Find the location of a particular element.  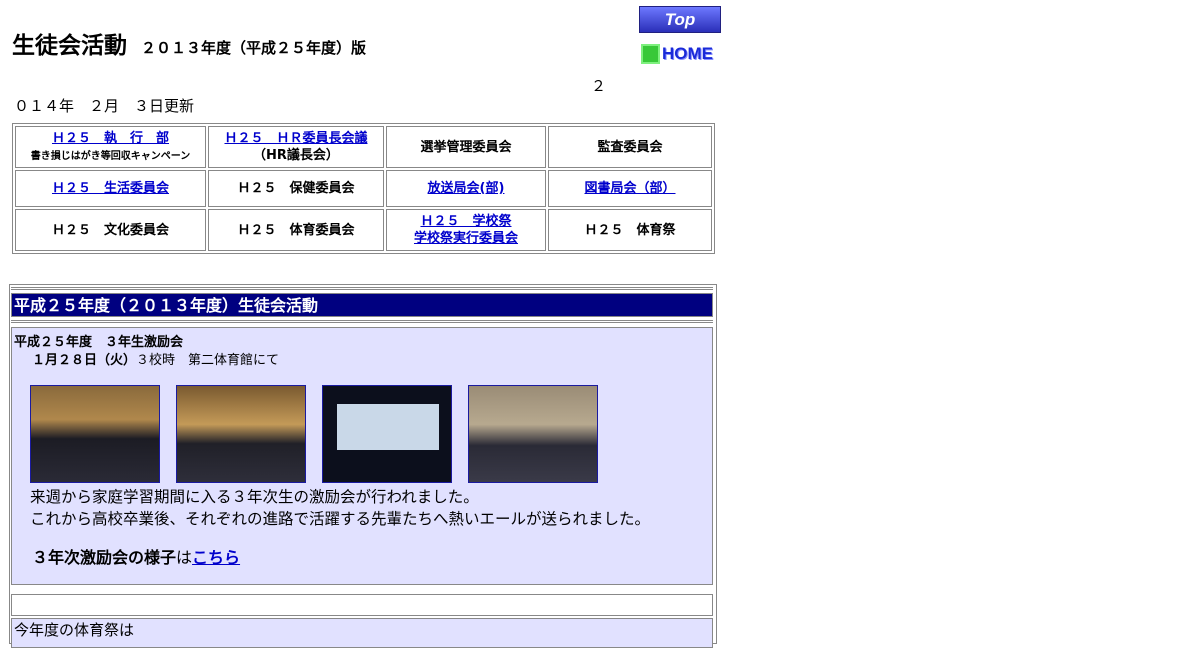

home-button: HOME is located at coordinates (681, 54).